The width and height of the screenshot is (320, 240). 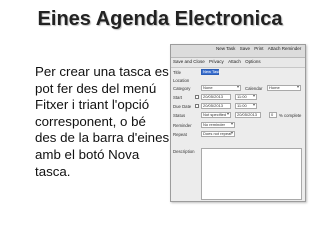 I want to click on due-checkbox, so click(x=197, y=106).